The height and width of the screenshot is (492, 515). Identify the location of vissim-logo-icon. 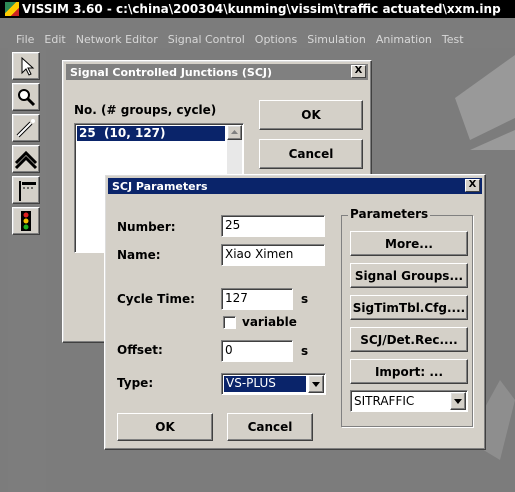
(12, 9).